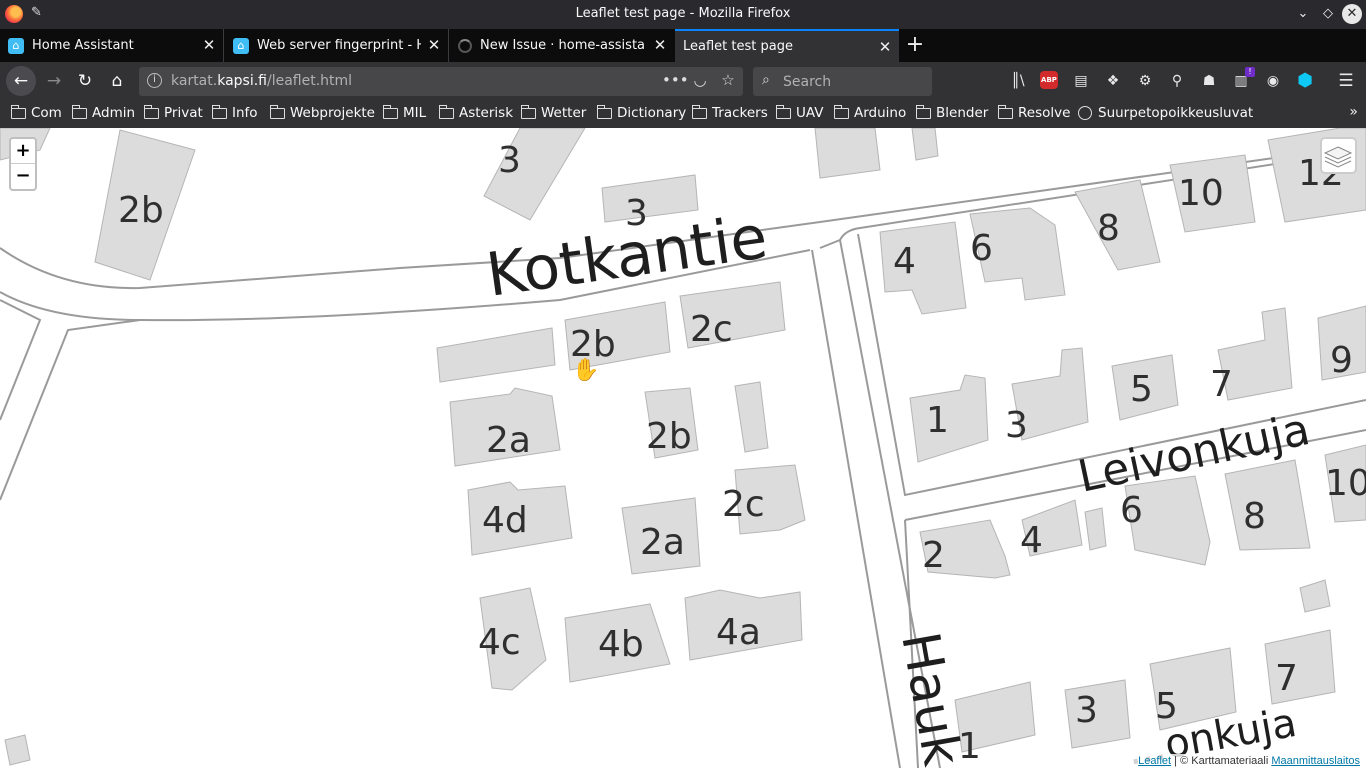 The image size is (1366, 768). I want to click on home-button: ⌂, so click(117, 81).